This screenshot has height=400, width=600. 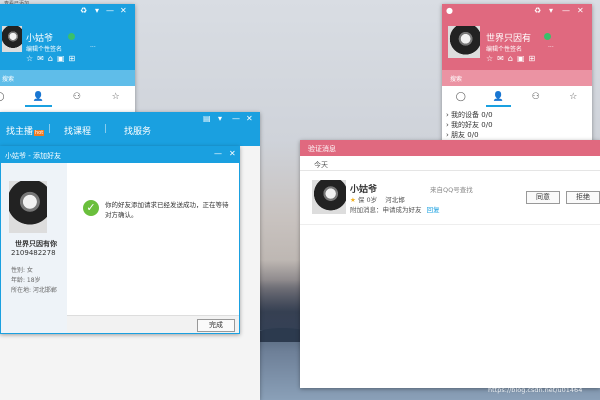 I want to click on add-friend-titlebar: 小姑爷 - 添加好友 — ✕, so click(x=120, y=155).